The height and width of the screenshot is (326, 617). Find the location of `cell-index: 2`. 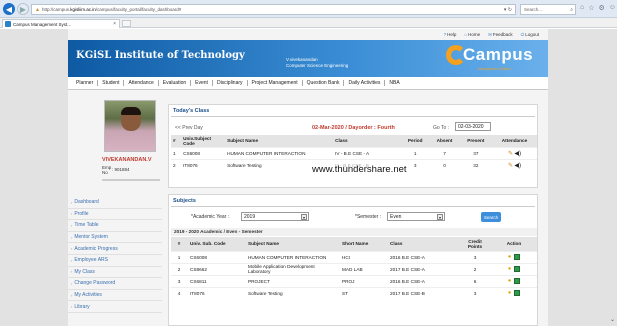

cell-index: 2 is located at coordinates (179, 268).